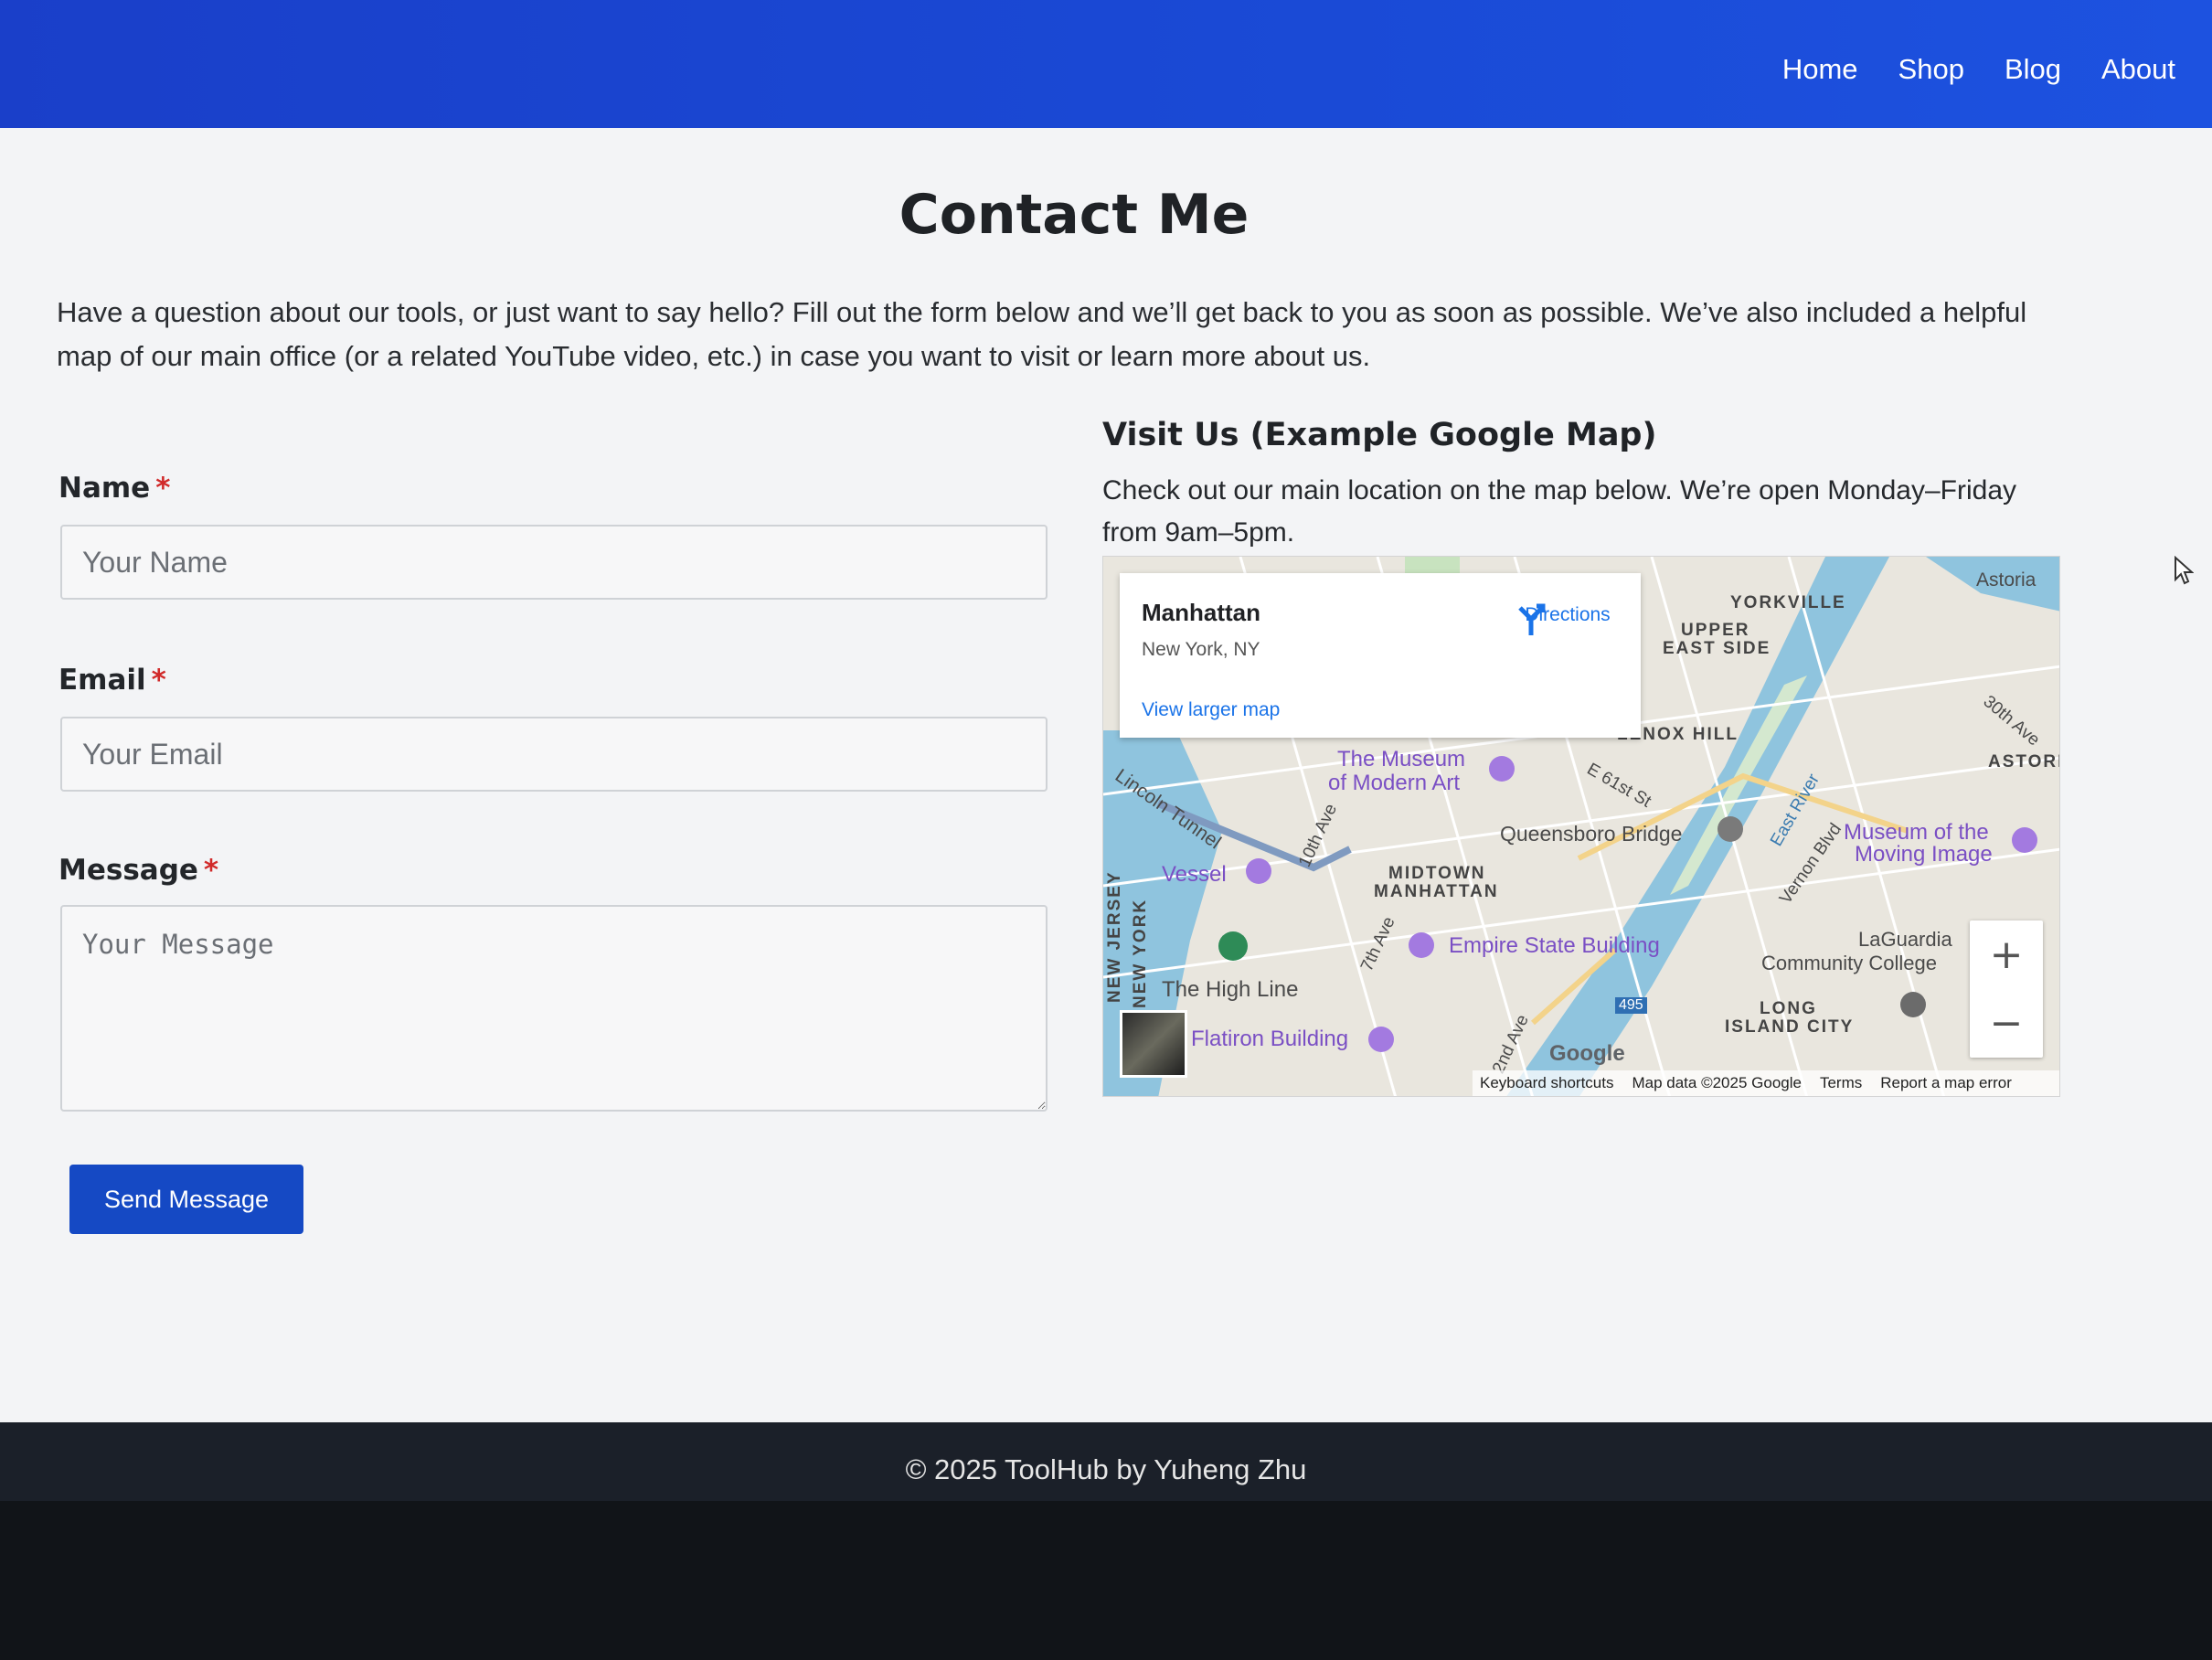  What do you see at coordinates (2033, 69) in the screenshot?
I see `nav-blog-link: Blog` at bounding box center [2033, 69].